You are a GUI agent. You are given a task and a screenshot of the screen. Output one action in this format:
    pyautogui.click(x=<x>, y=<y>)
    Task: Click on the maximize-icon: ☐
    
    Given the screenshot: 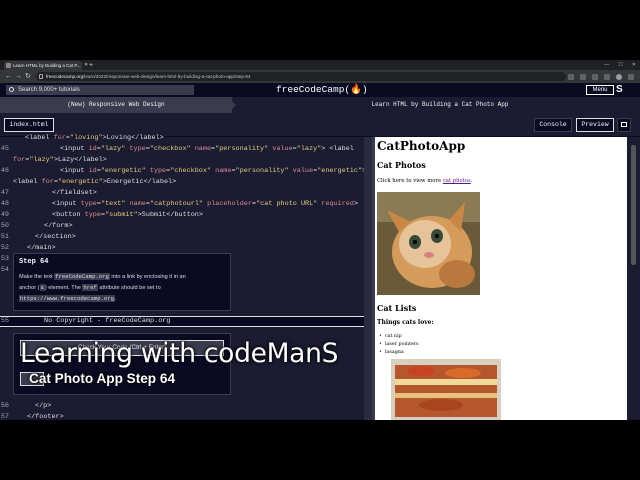 What is the action you would take?
    pyautogui.click(x=620, y=65)
    